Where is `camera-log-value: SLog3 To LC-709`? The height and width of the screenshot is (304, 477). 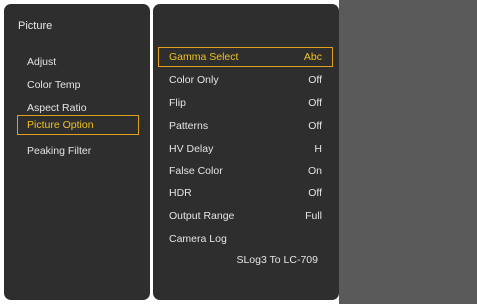
camera-log-value: SLog3 To LC-709 is located at coordinates (245, 260).